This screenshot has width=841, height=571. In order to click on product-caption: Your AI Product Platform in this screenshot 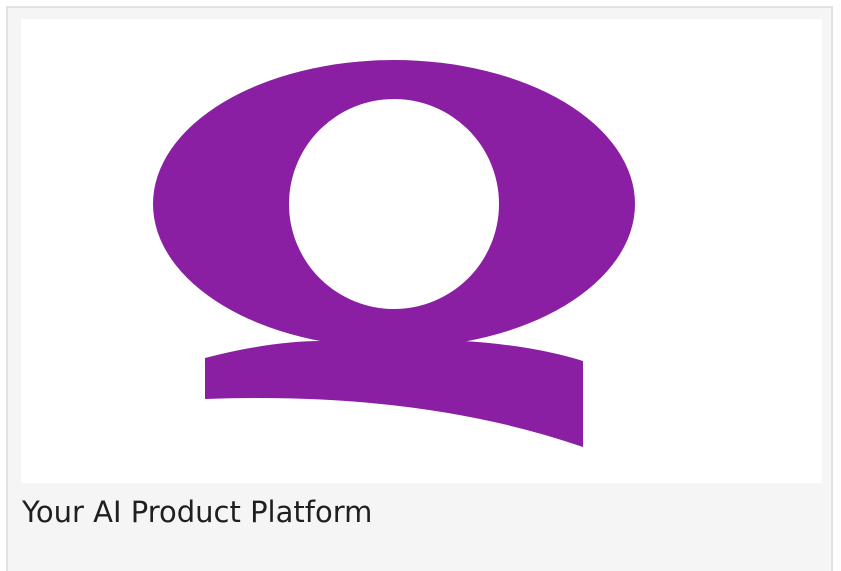, I will do `click(197, 512)`.